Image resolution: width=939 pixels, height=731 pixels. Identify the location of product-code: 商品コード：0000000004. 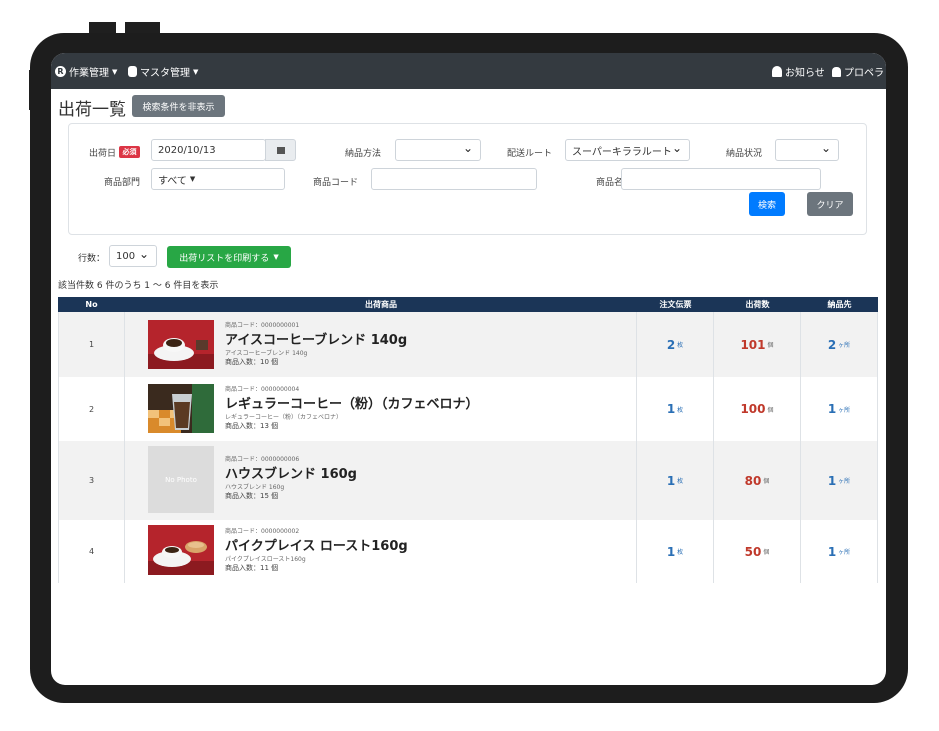
(262, 389).